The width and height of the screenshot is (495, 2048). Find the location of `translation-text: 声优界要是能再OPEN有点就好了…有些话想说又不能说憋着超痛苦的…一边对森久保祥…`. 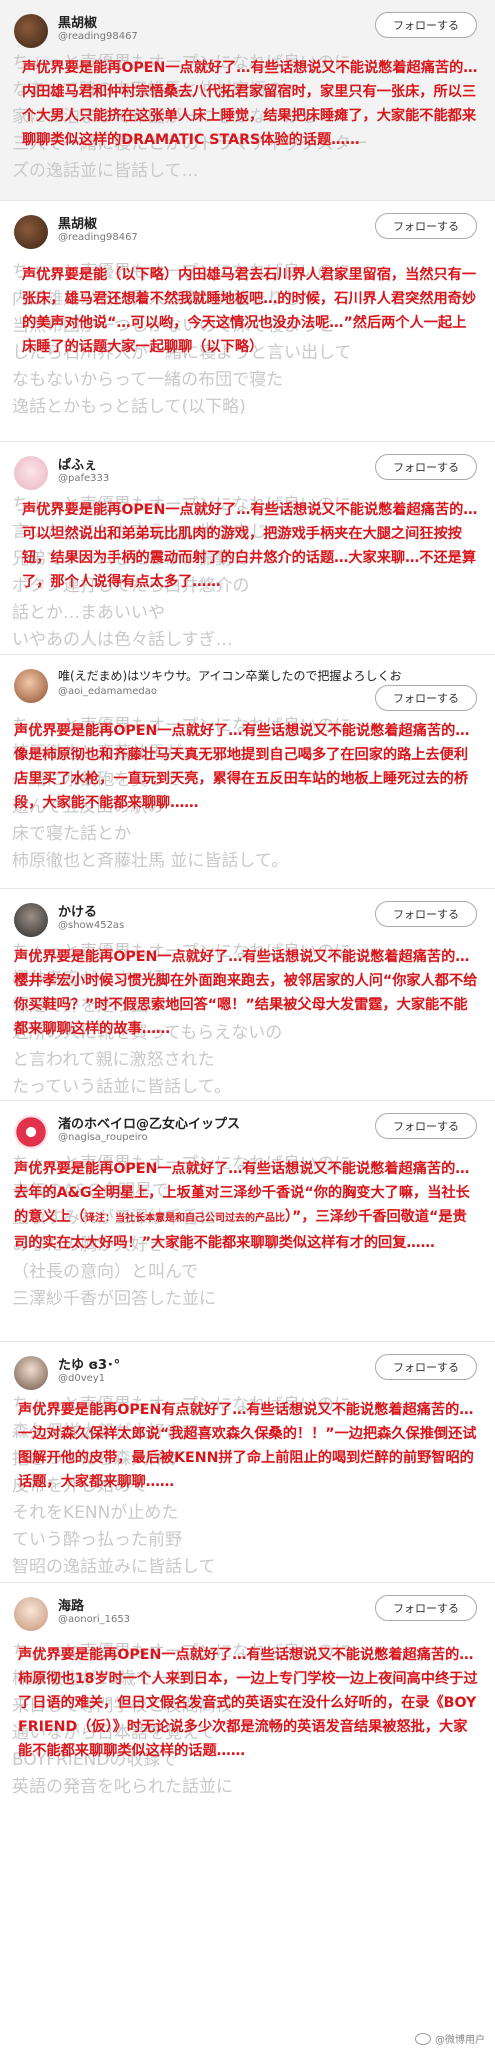

translation-text: 声优界要是能再OPEN有点就好了…有些话想说又不能说憋着超痛苦的…一边对森久保祥… is located at coordinates (247, 1446).